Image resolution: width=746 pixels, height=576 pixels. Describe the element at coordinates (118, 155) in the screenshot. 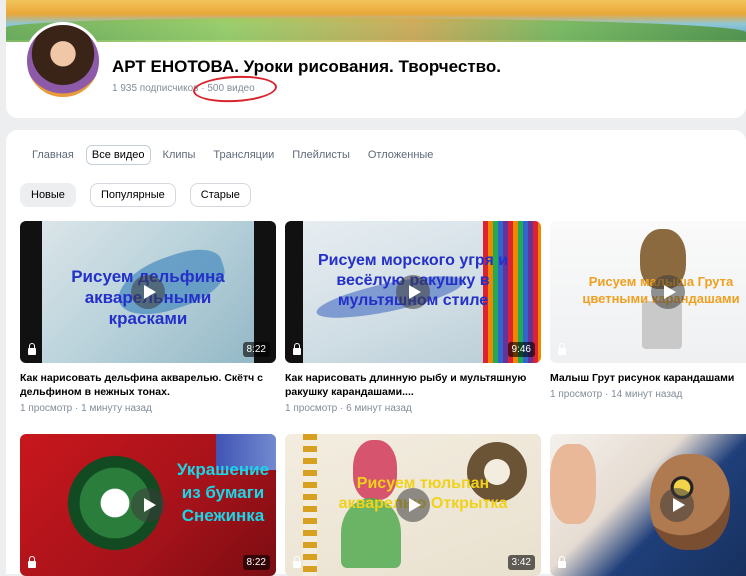

I see `tab-all-videos: Все видео` at that location.